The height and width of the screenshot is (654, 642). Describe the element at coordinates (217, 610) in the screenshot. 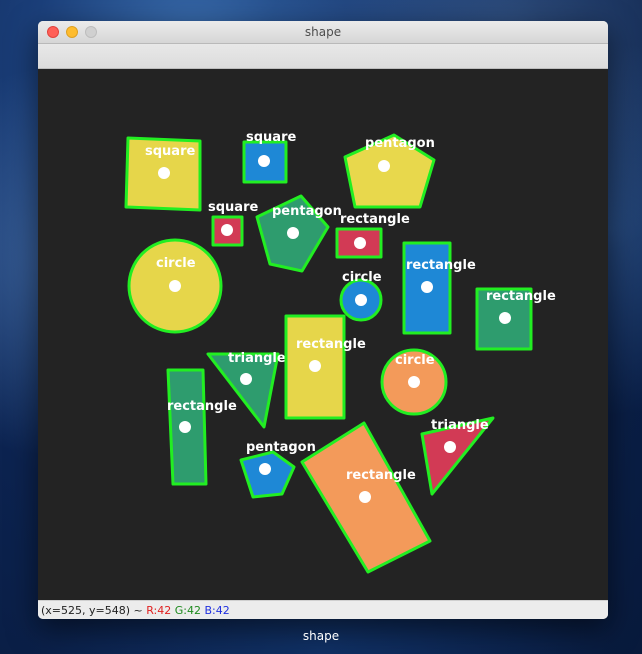

I see `blue-value: B:42` at that location.